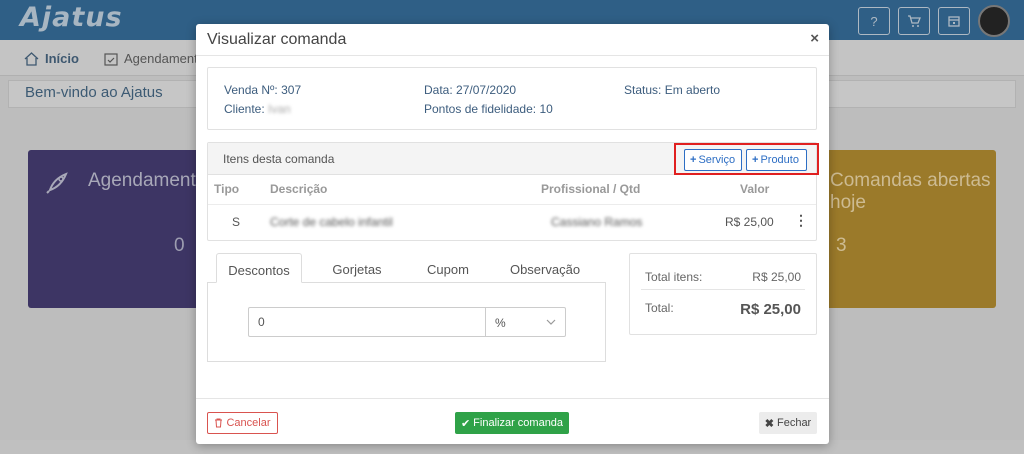  Describe the element at coordinates (934, 21) in the screenshot. I see `top-icons: ?` at that location.